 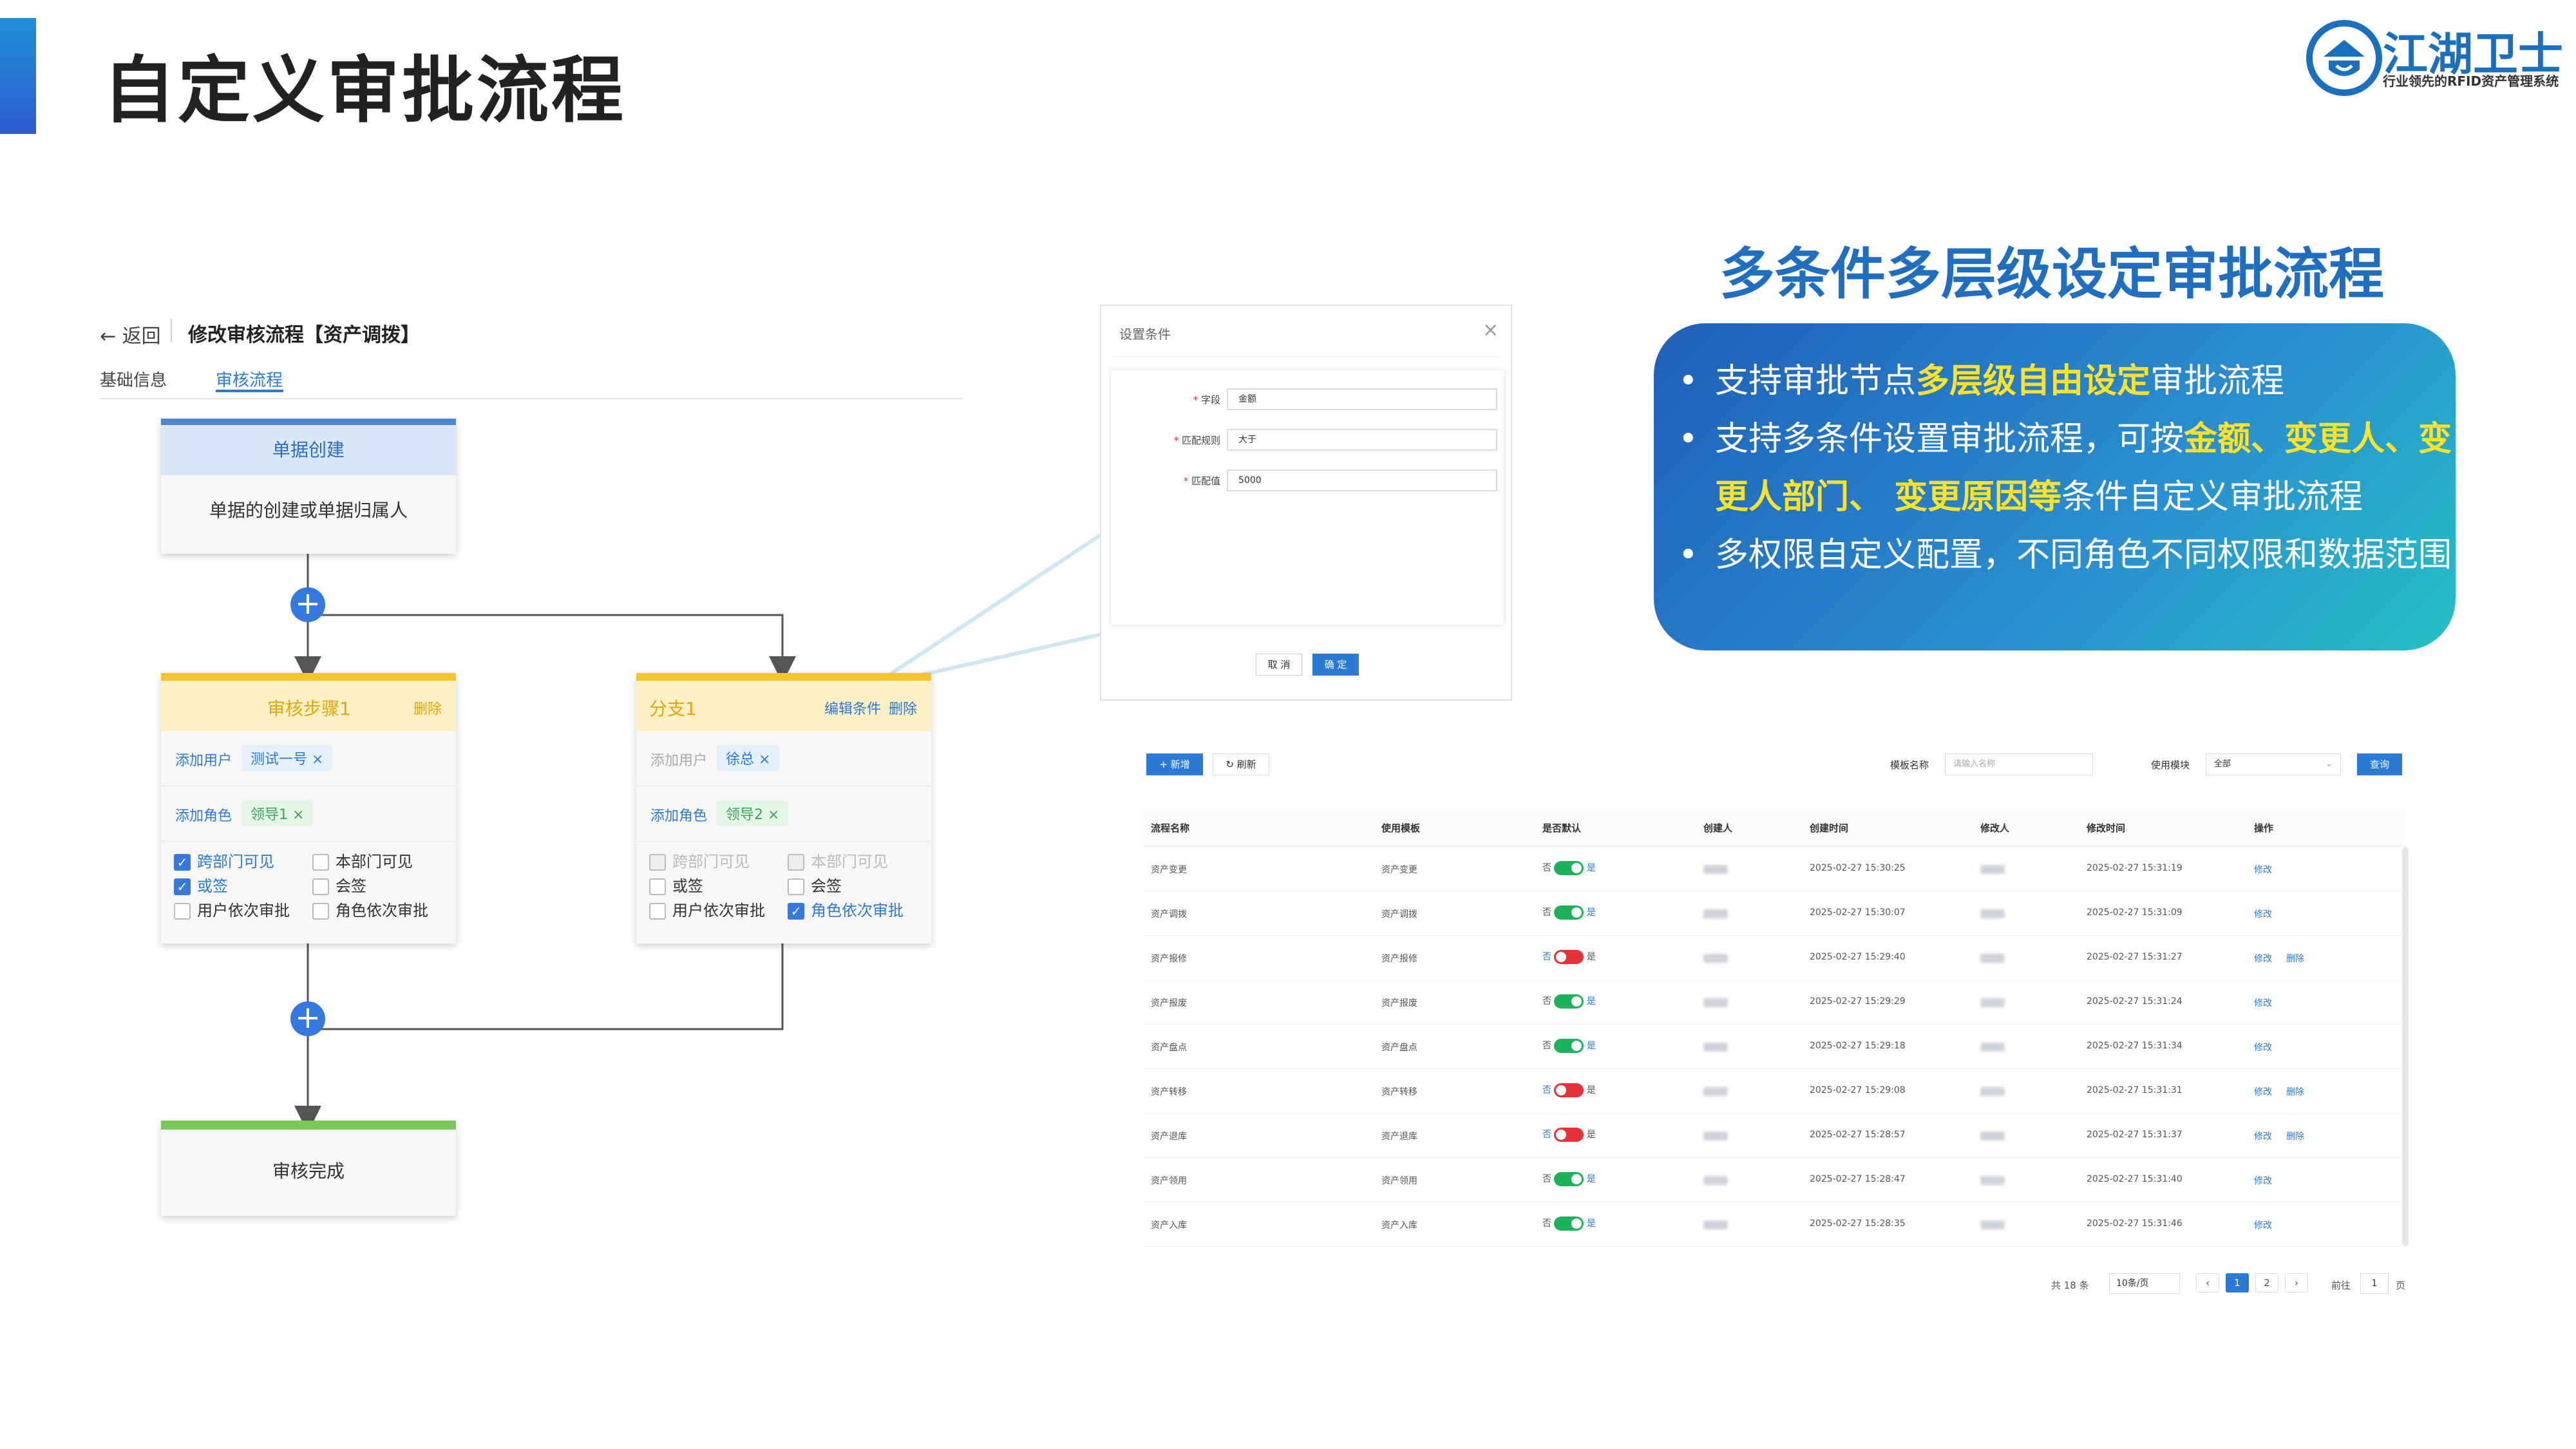 What do you see at coordinates (1335, 665) in the screenshot?
I see `confirm-button: 确 定` at bounding box center [1335, 665].